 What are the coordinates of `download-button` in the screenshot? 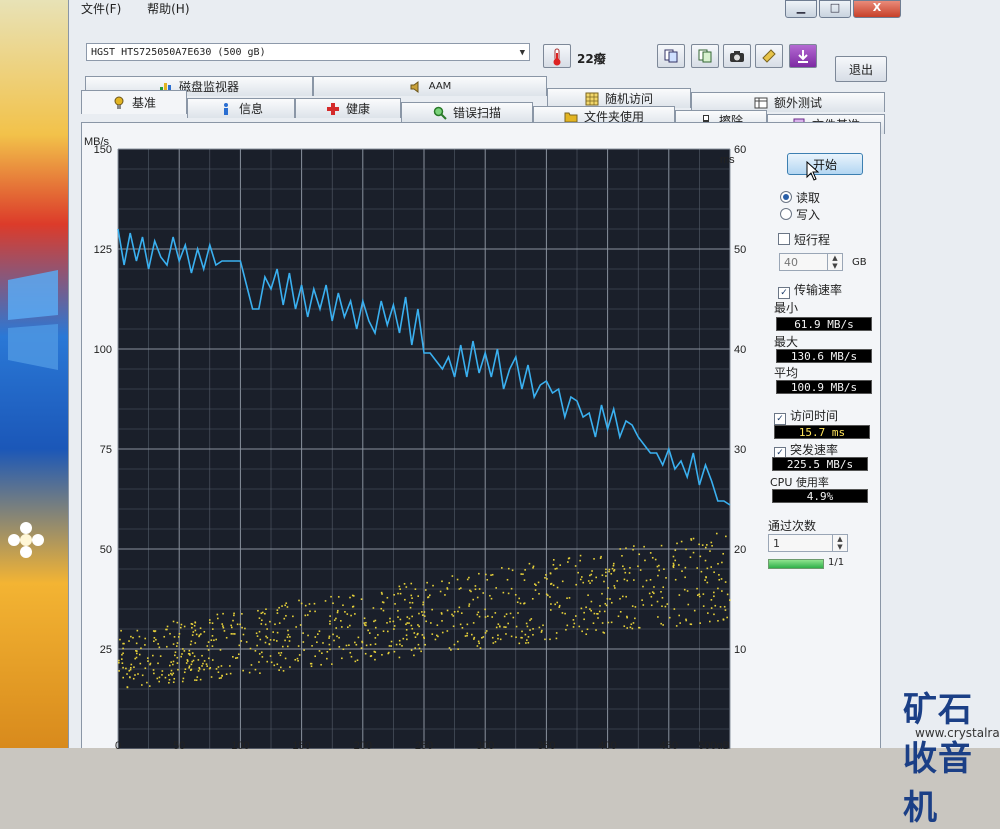 It's located at (803, 56).